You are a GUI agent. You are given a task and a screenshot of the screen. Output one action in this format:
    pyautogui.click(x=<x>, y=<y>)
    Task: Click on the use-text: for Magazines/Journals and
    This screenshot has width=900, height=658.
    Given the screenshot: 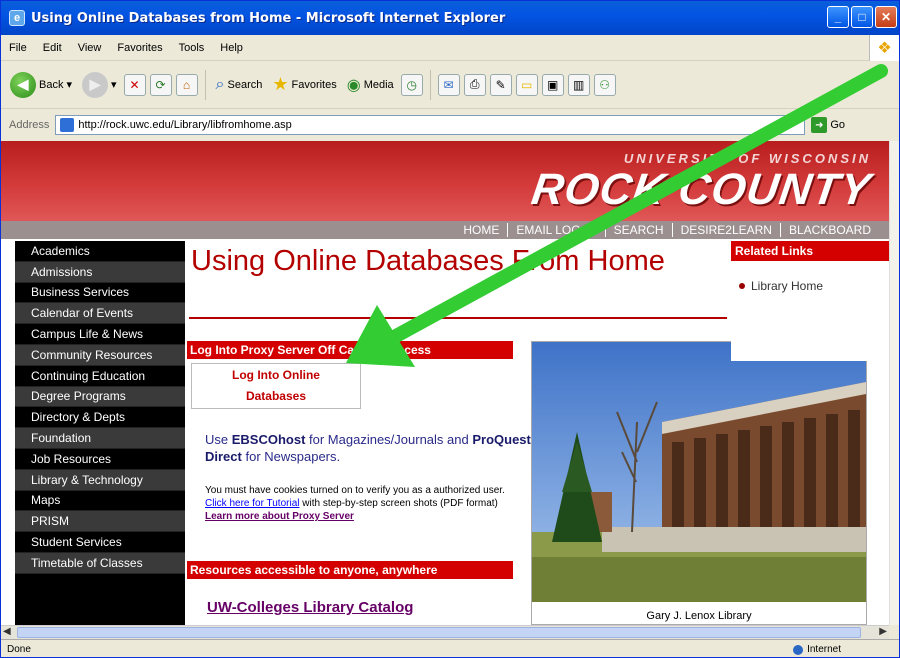 What is the action you would take?
    pyautogui.click(x=389, y=439)
    